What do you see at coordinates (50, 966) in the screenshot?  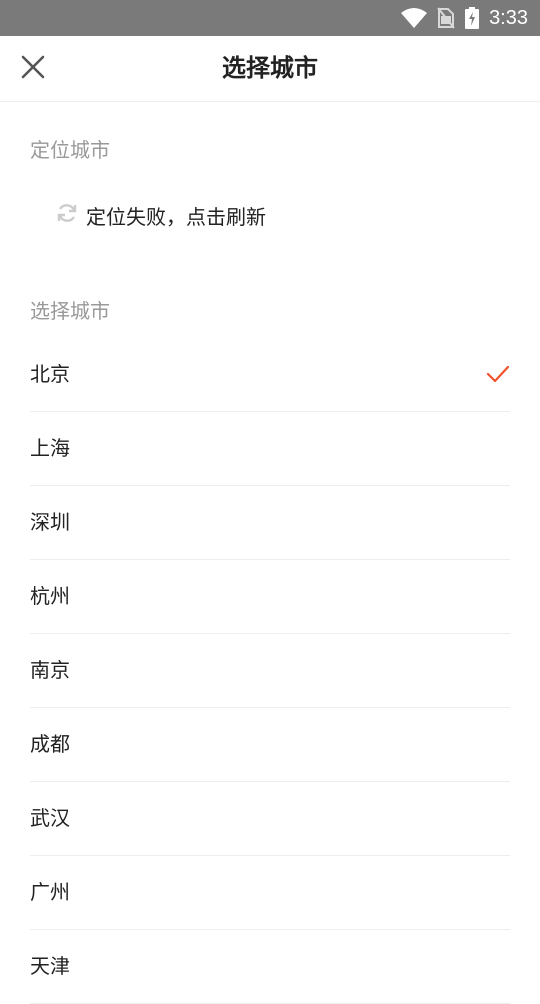 I see `city-name: 天津` at bounding box center [50, 966].